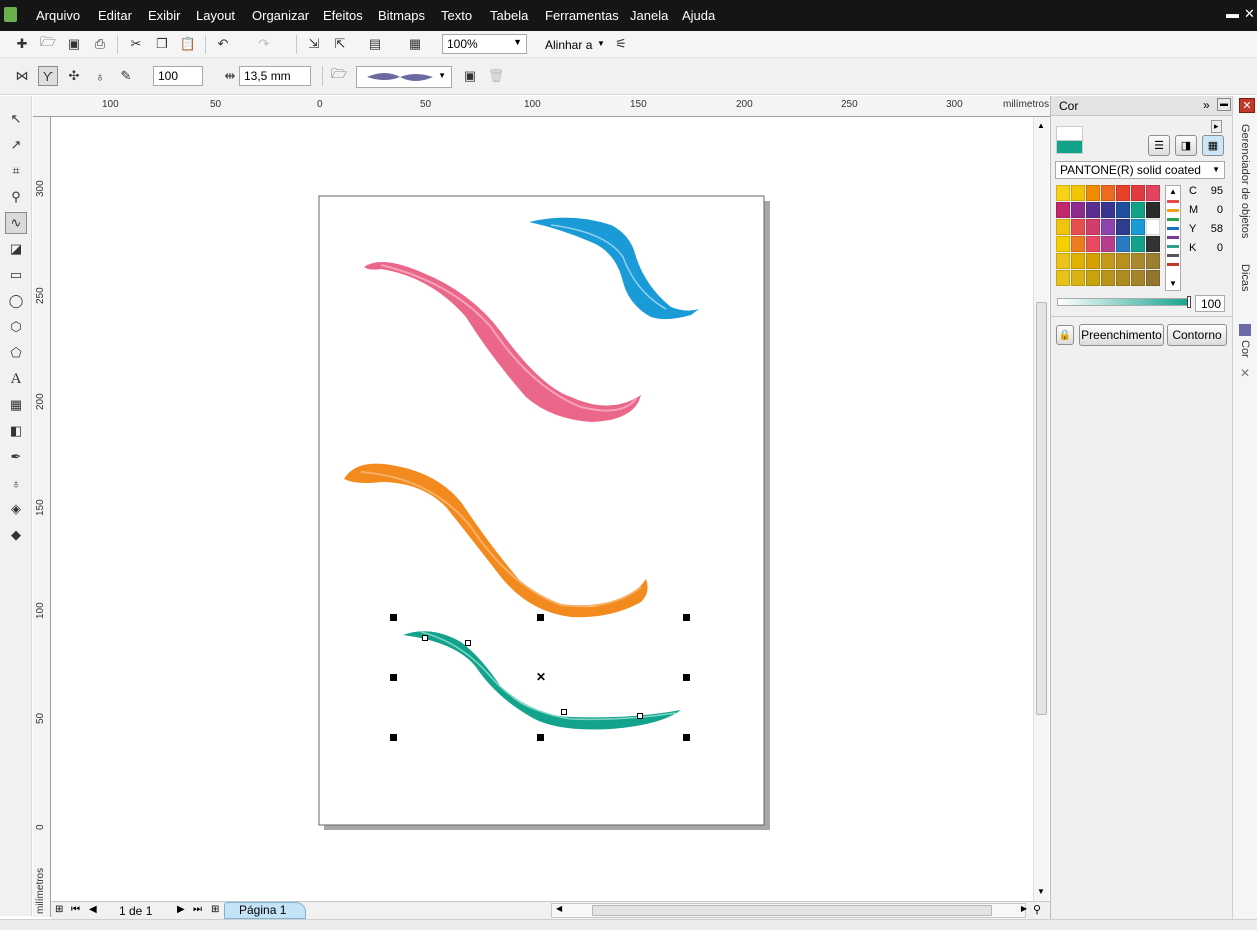 This screenshot has width=1257, height=930. Describe the element at coordinates (16, 483) in the screenshot. I see `outline-tool-icon: ♁` at that location.